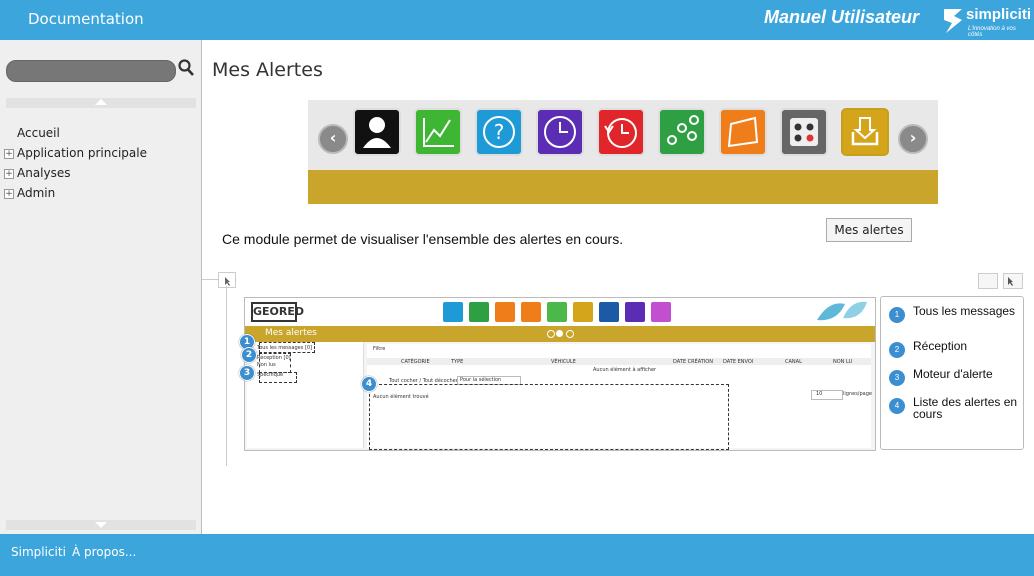 This screenshot has height=576, width=1034. Describe the element at coordinates (988, 281) in the screenshot. I see `view-list-button` at that location.